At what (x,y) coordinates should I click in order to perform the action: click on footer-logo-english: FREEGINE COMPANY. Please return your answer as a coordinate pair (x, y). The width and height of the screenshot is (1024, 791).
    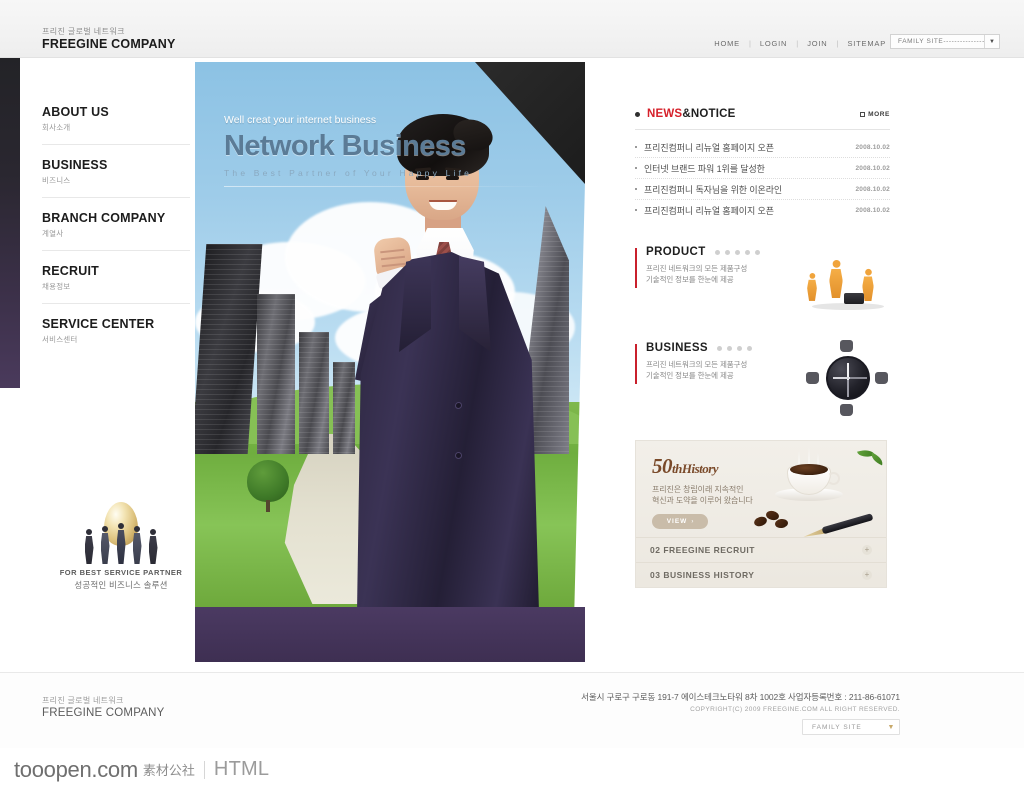
    Looking at the image, I should click on (103, 713).